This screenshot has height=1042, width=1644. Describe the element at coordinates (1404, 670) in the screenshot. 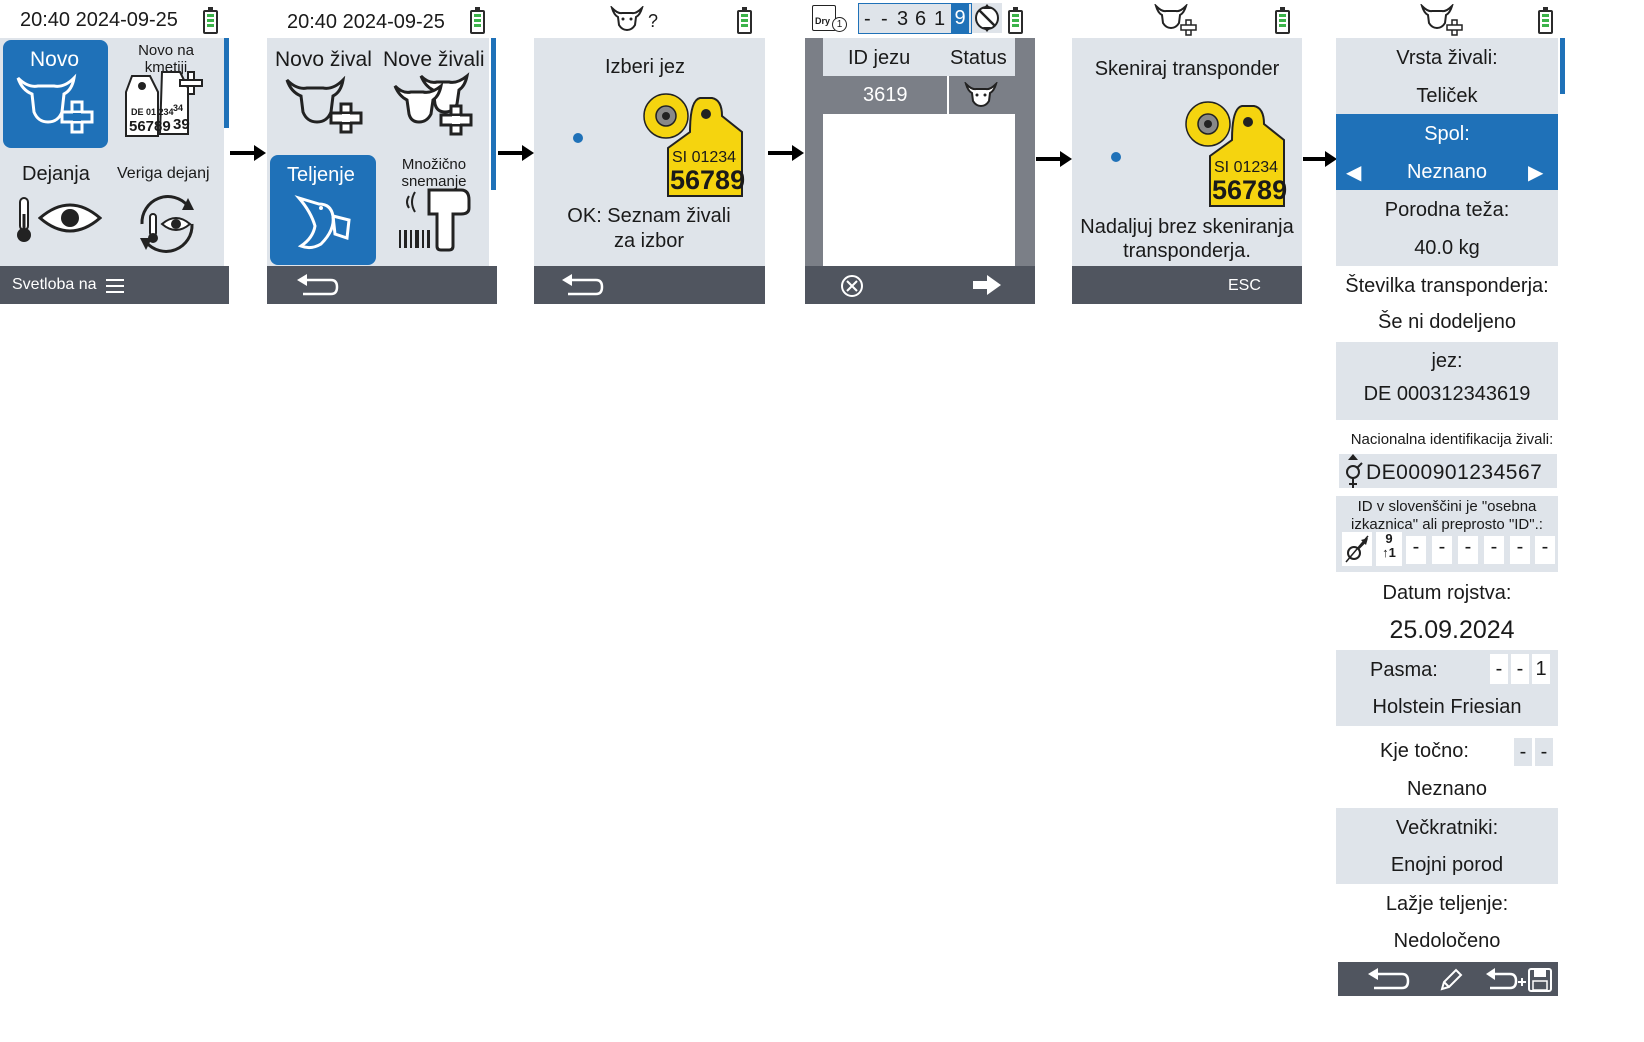

I see `breed-label: Pasma:` at that location.